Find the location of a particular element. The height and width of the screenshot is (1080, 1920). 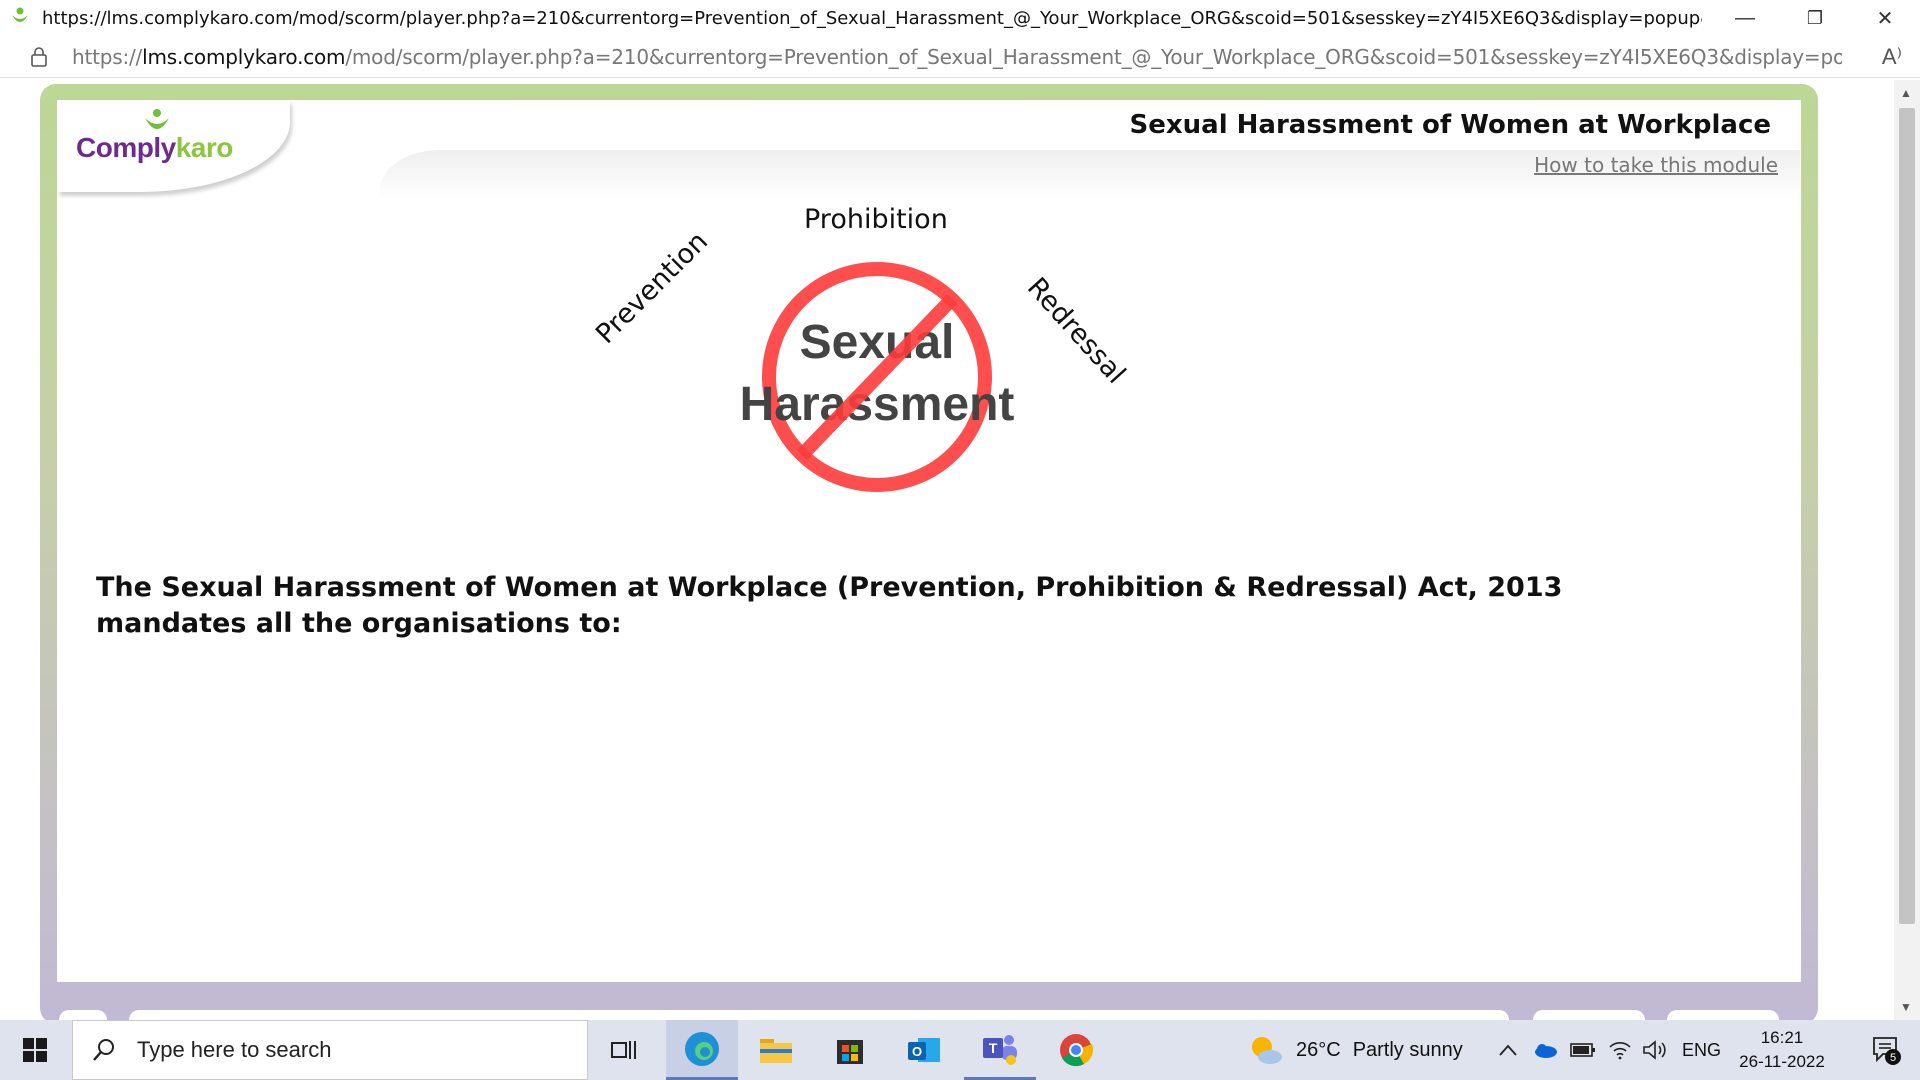

battery-icon is located at coordinates (1582, 1050).